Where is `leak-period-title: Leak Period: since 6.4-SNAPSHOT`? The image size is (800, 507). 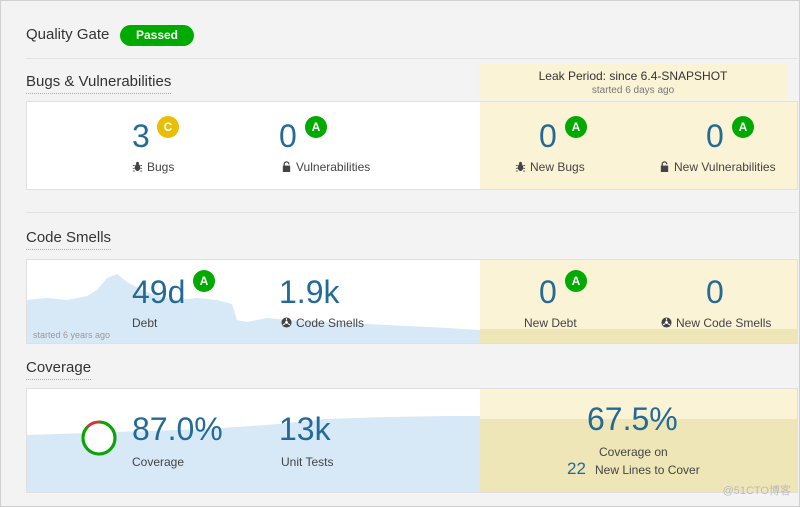
leak-period-title: Leak Period: since 6.4-SNAPSHOT is located at coordinates (633, 76).